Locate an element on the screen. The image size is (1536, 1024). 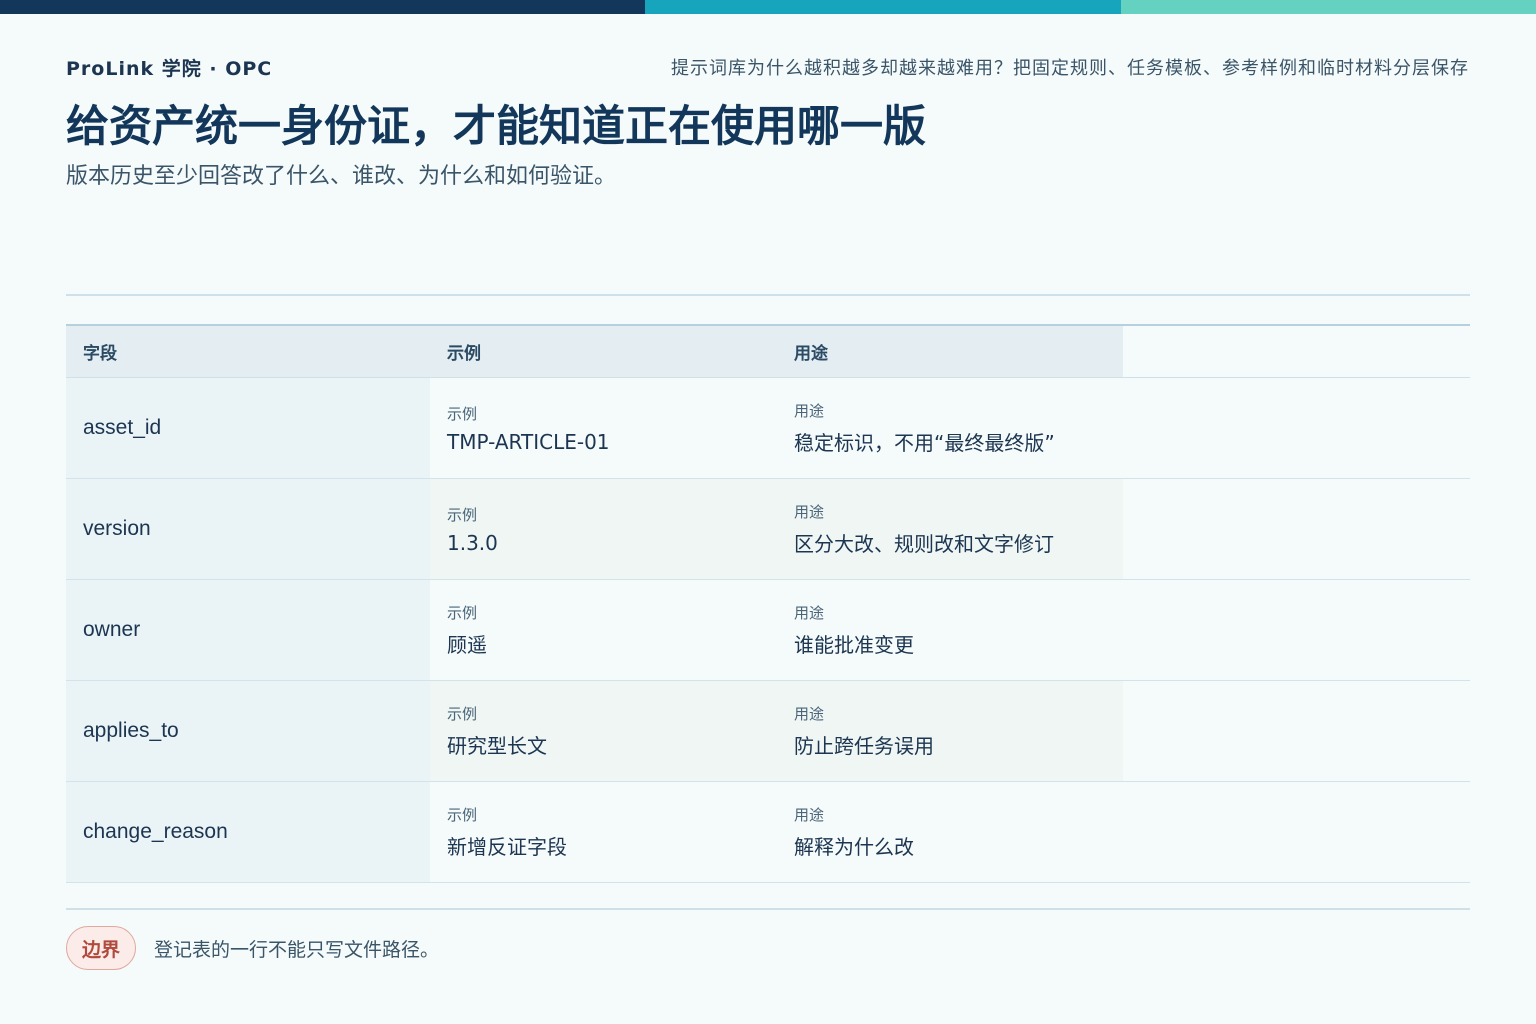
use-value: 稳定标识，不用“最终最终版” is located at coordinates (924, 443).